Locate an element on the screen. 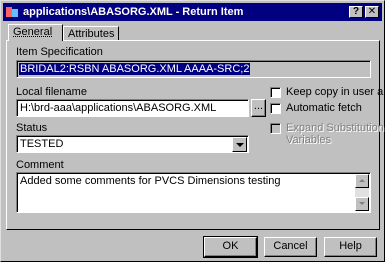 This screenshot has height=262, width=385. comment-scrollbar is located at coordinates (362, 192).